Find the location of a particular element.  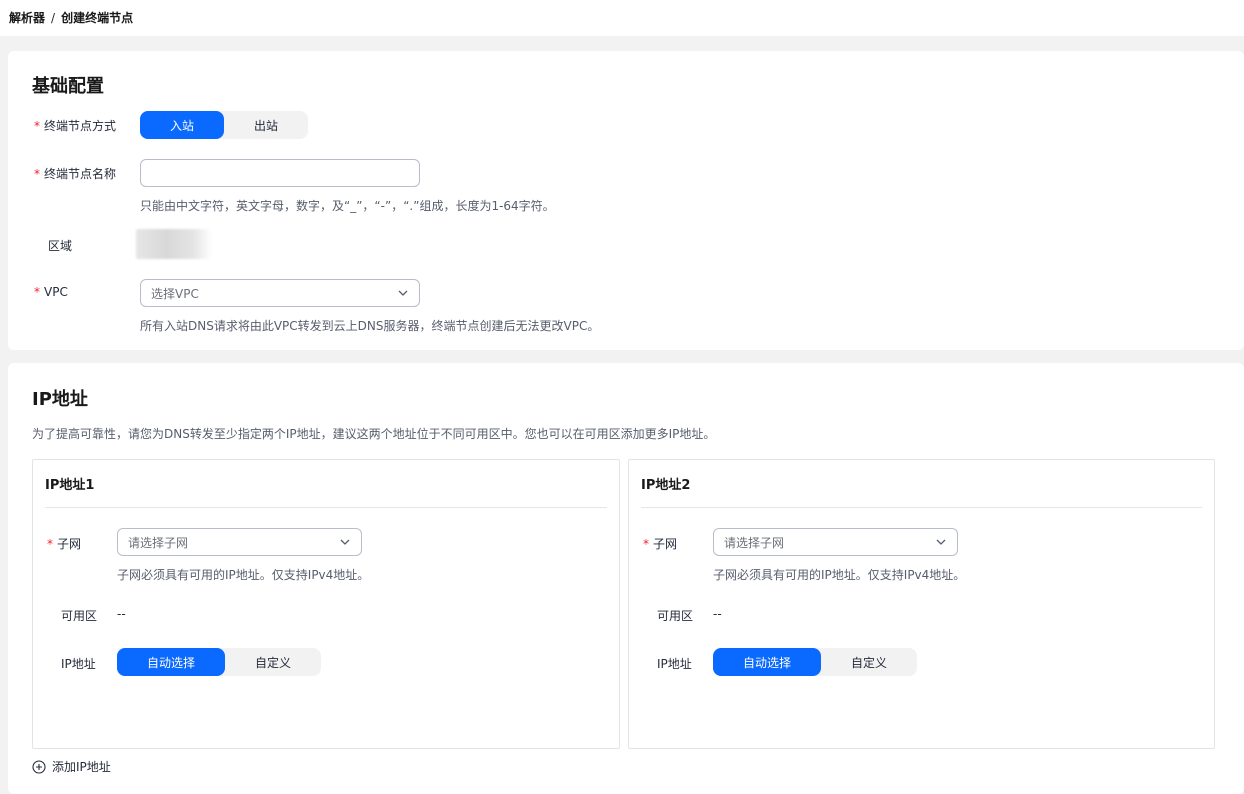

breadcrumb-link-resolver: 解析器 is located at coordinates (27, 18).